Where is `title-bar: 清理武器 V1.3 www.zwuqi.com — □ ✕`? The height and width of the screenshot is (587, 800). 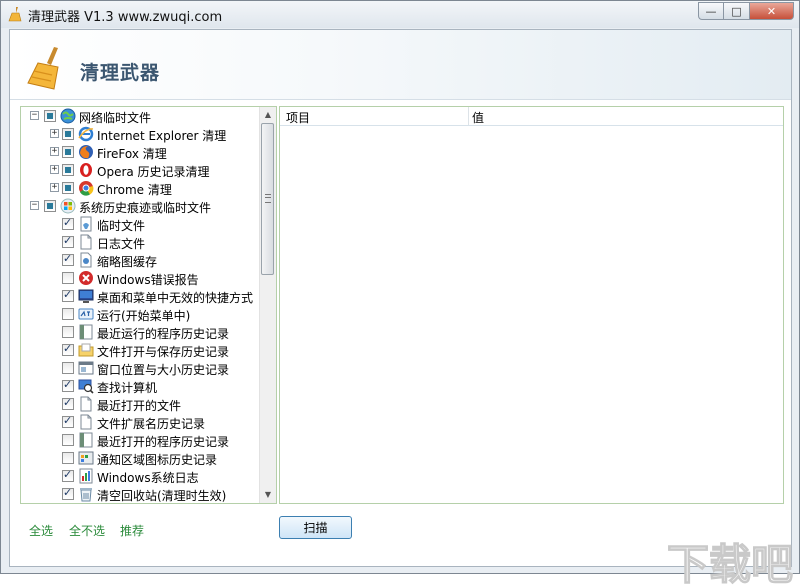
title-bar: 清理武器 V1.3 www.zwuqi.com — □ ✕ is located at coordinates (400, 14).